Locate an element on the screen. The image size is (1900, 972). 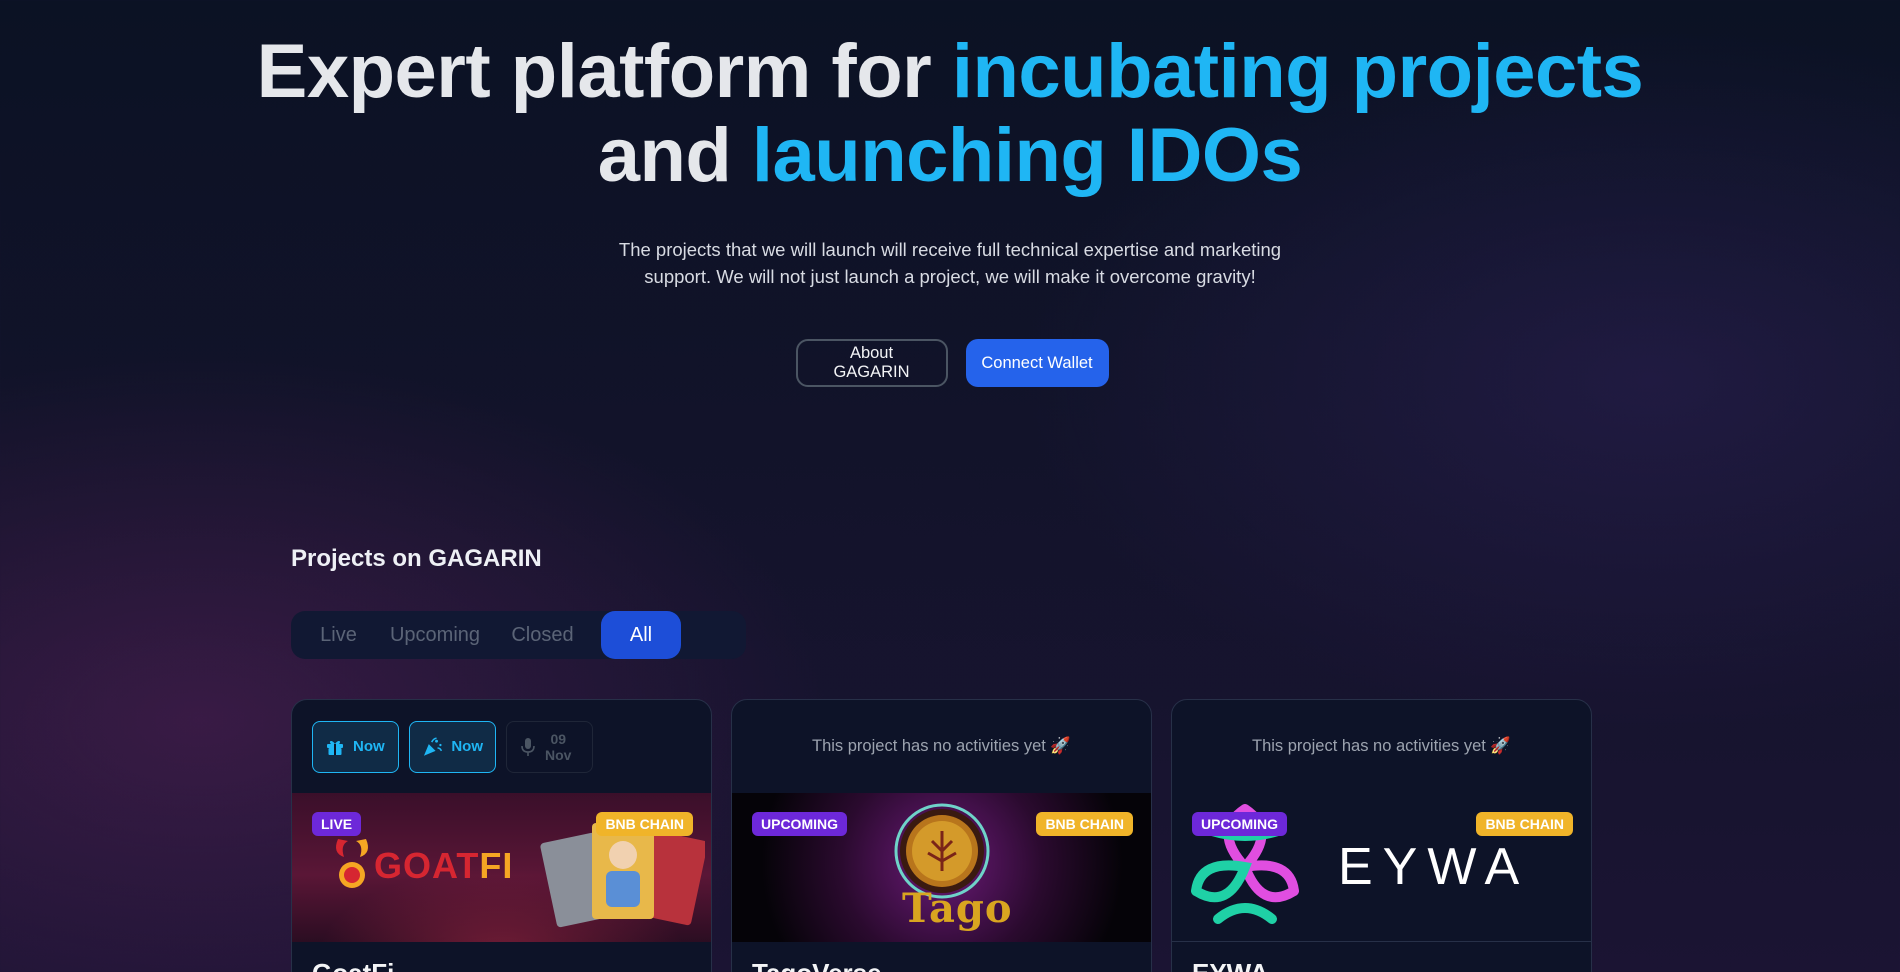
connect-wallet-button: Connect Wallet is located at coordinates (1037, 363).